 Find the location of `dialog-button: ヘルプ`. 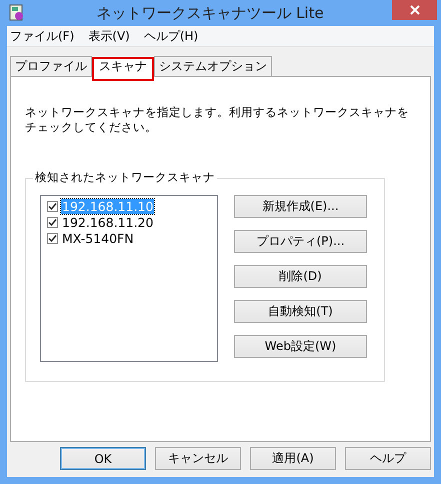

dialog-button: ヘルプ is located at coordinates (388, 458).